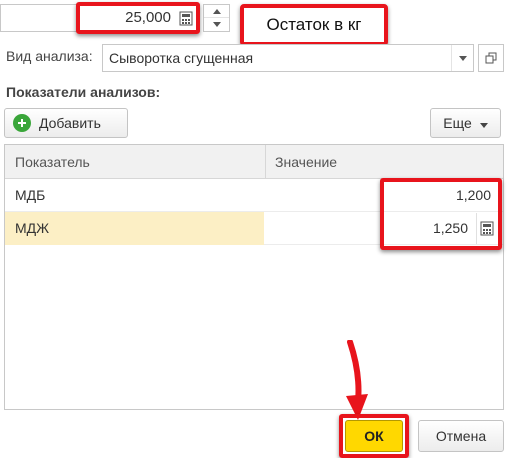 The image size is (511, 458). Describe the element at coordinates (70, 123) in the screenshot. I see `add-button-label: Добавить` at that location.